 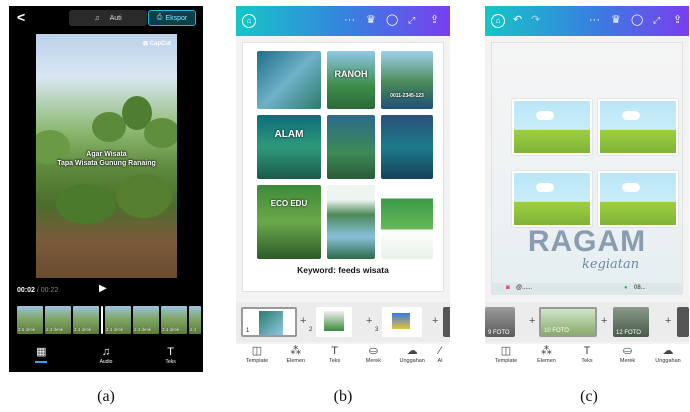 I want to click on page-thumb: 9 FOTO, so click(x=500, y=322).